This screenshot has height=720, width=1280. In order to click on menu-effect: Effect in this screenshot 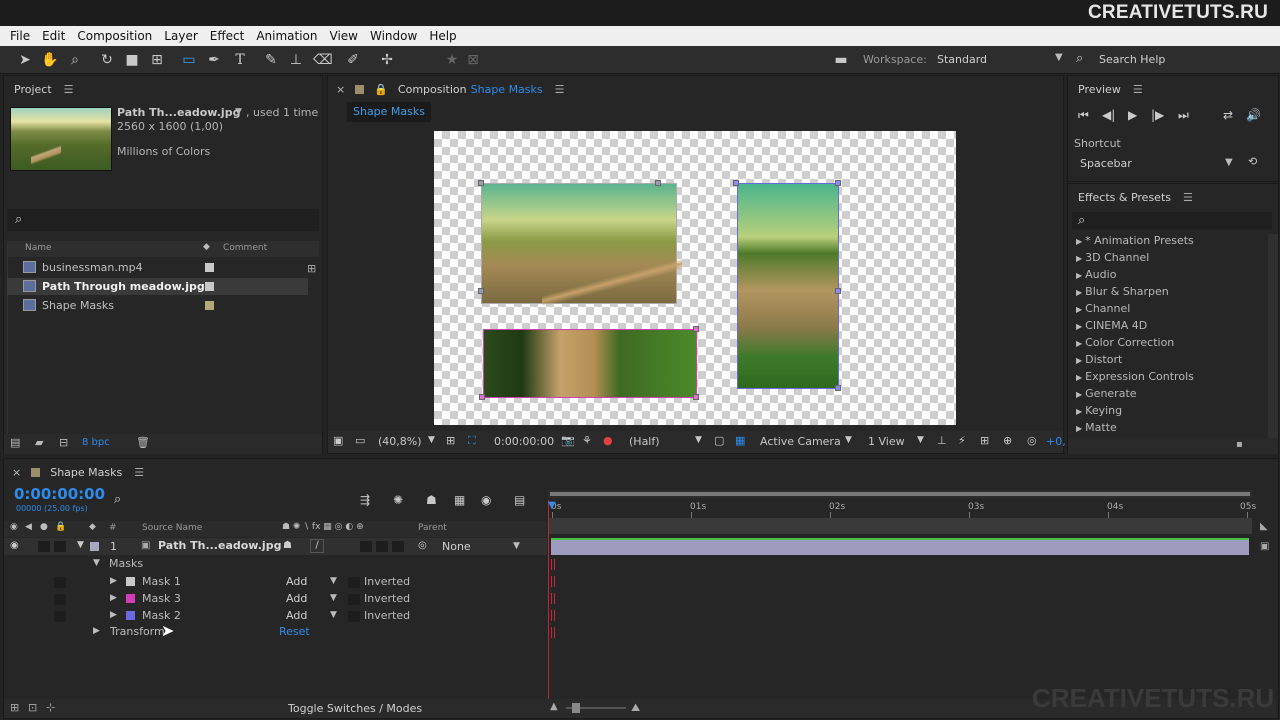, I will do `click(227, 36)`.